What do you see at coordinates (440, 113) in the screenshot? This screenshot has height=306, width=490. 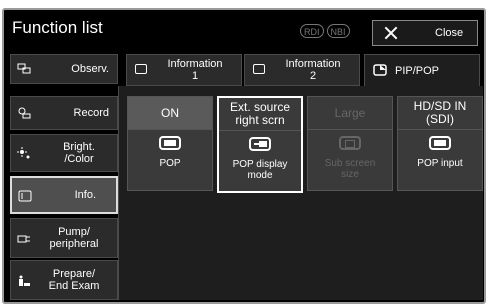 I see `pop-input-value: HD/SD IN (SDI)` at bounding box center [440, 113].